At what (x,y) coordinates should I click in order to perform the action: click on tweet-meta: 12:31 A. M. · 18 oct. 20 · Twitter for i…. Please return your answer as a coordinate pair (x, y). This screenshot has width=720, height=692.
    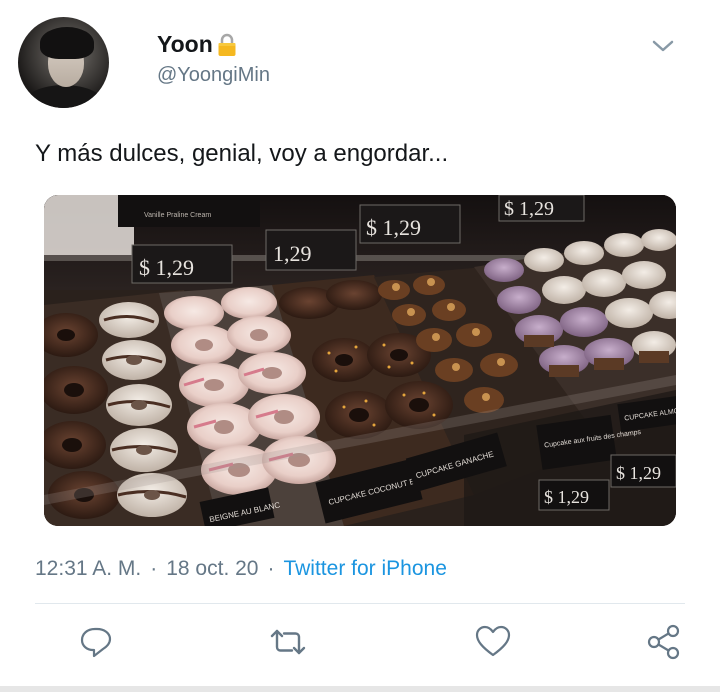
    Looking at the image, I should click on (241, 569).